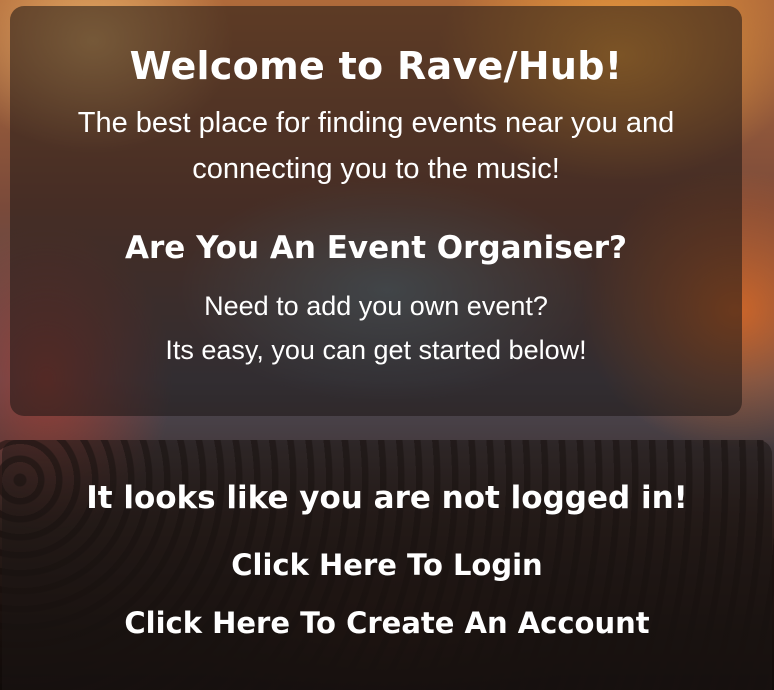  Describe the element at coordinates (376, 66) in the screenshot. I see `welcome-title: Welcome to Rave/Hub!` at that location.